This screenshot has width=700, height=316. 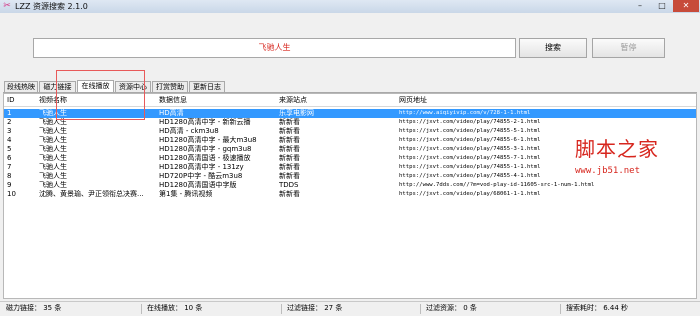 I want to click on watermark-title: 脚本之家, so click(x=617, y=149).